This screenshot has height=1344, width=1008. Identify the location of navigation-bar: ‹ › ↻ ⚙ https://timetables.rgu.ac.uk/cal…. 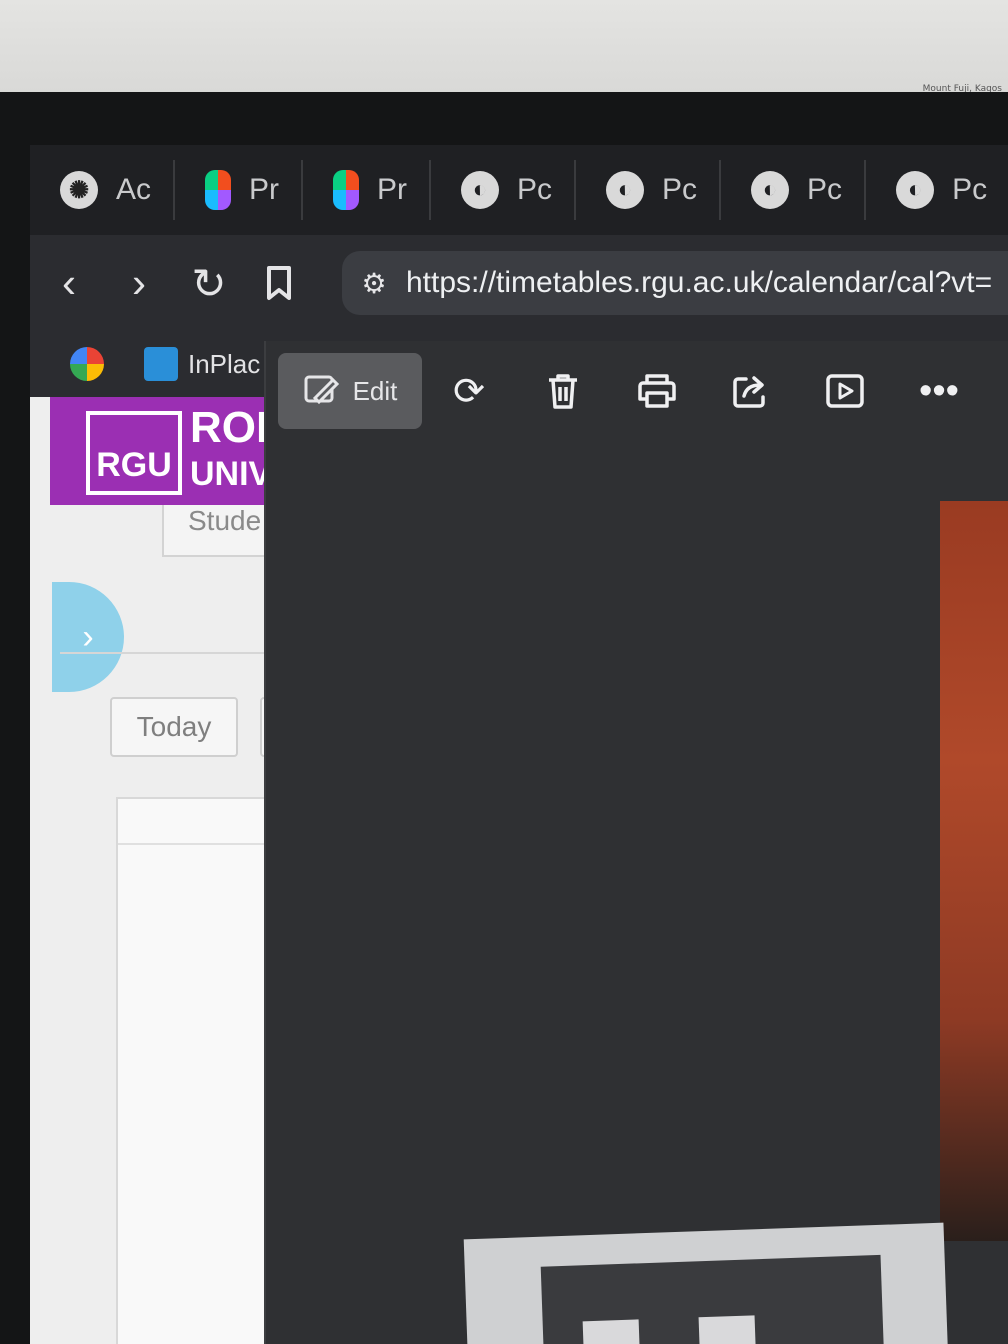
(519, 283).